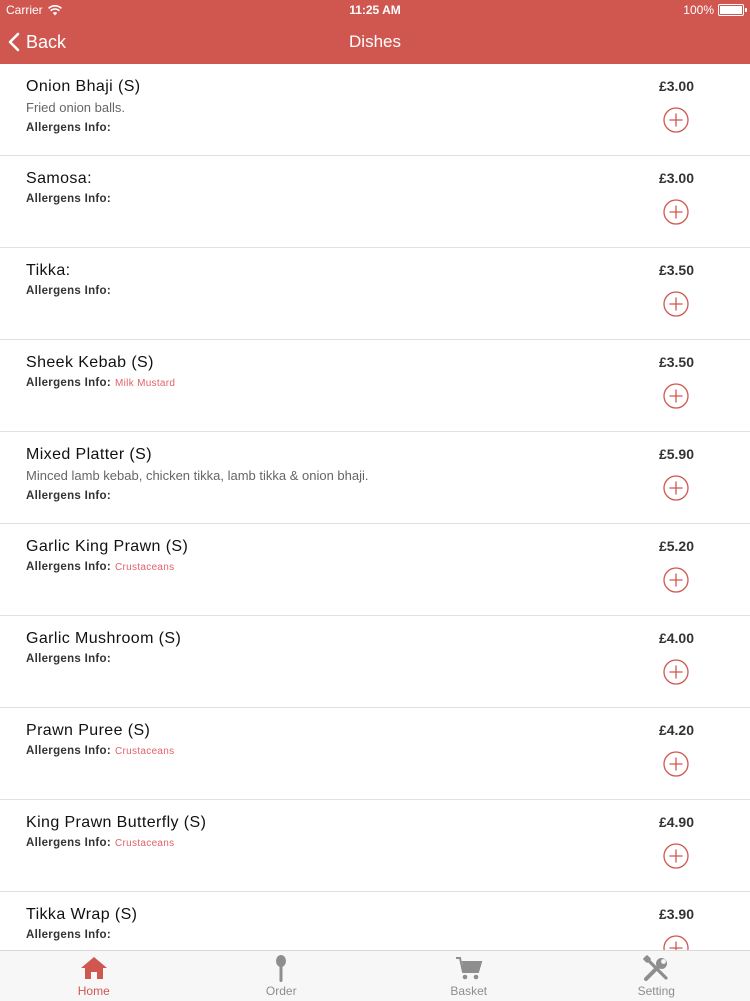 Image resolution: width=750 pixels, height=1001 pixels. Describe the element at coordinates (656, 968) in the screenshot. I see `tools-icon` at that location.